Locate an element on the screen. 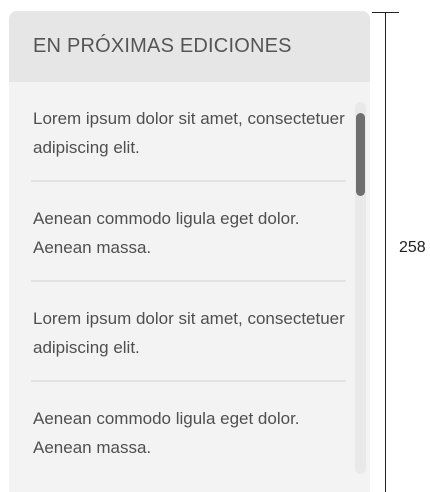  panel-header: EN PRÓXIMAS EDICIONES is located at coordinates (189, 46).